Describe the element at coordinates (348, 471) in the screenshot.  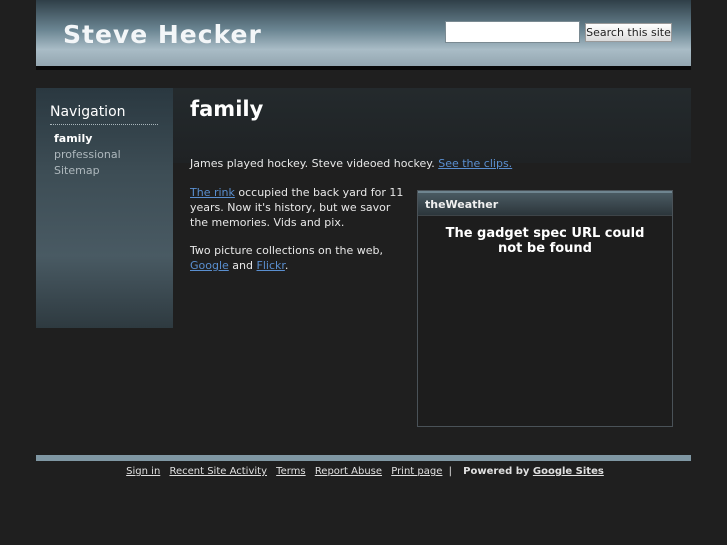
I see `report-abuse-link: Report Abuse` at that location.